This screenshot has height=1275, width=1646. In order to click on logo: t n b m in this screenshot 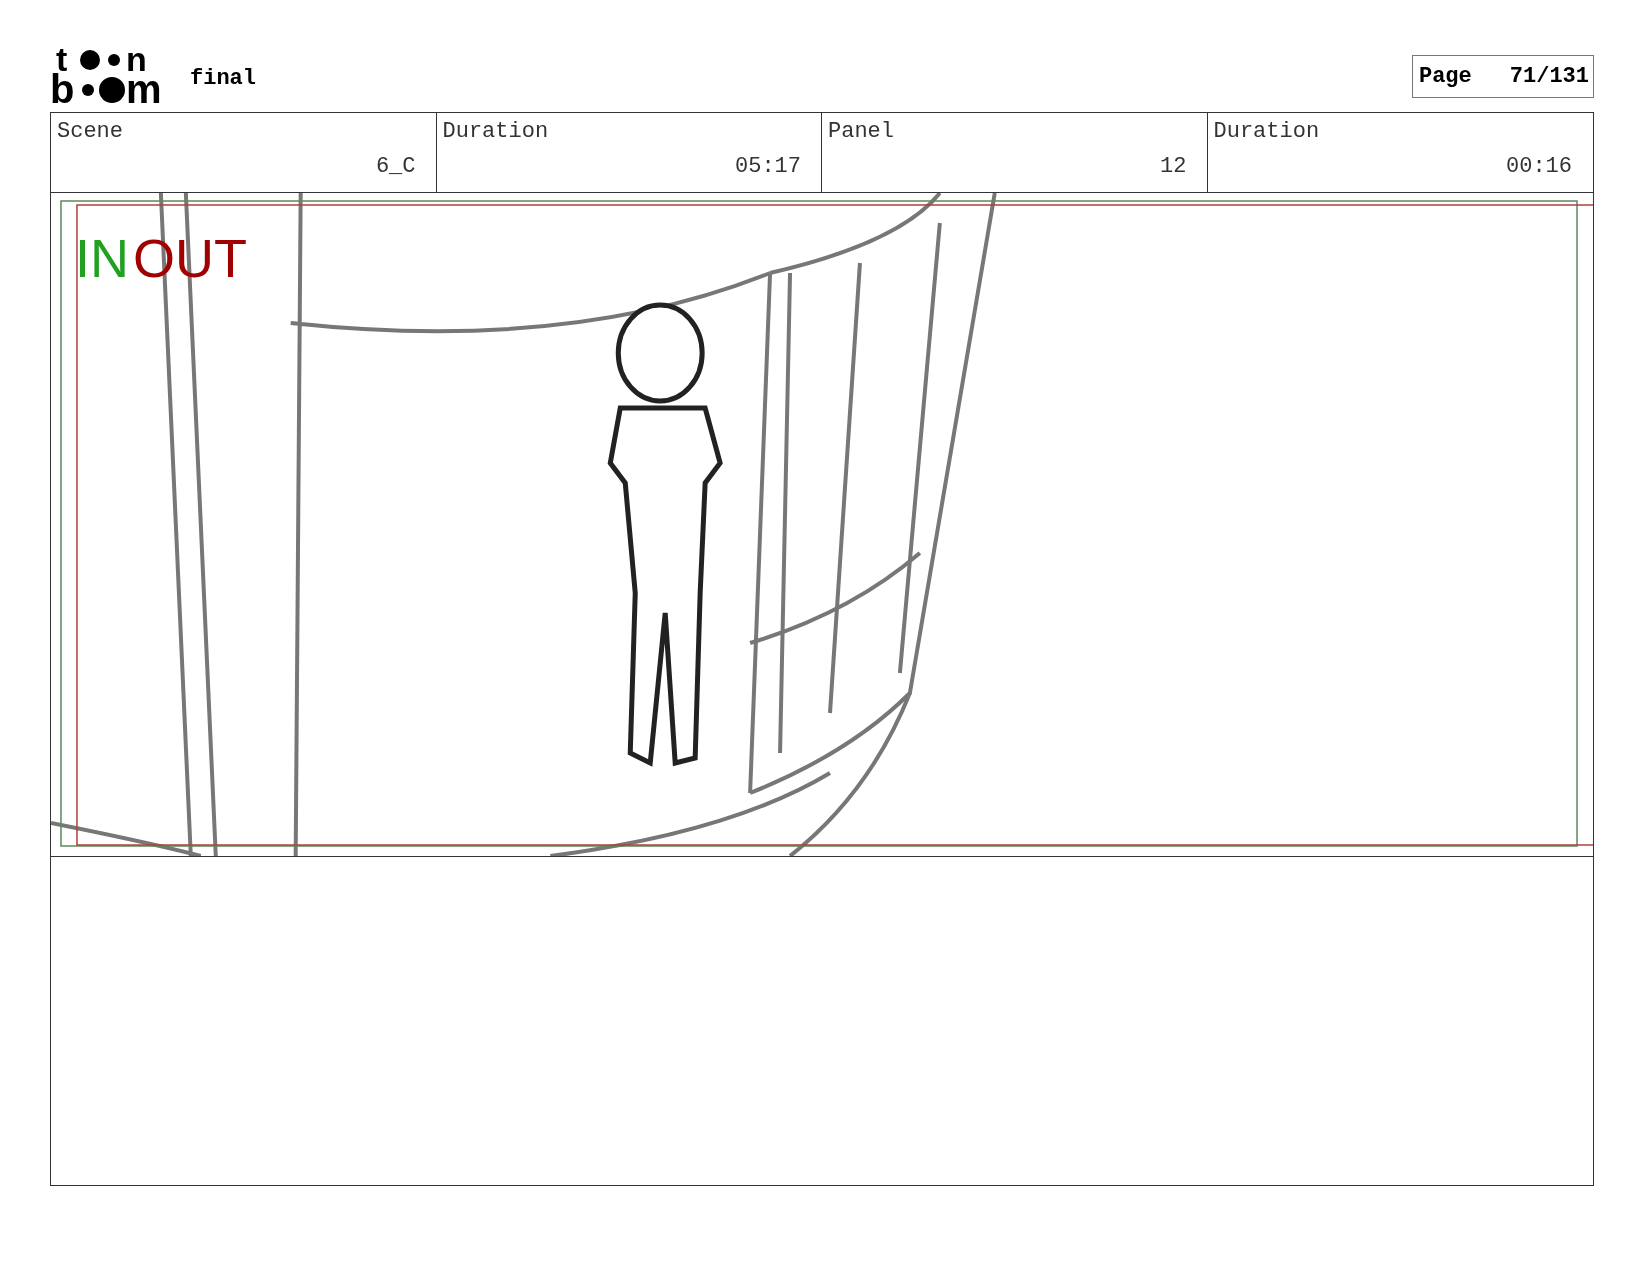, I will do `click(109, 76)`.